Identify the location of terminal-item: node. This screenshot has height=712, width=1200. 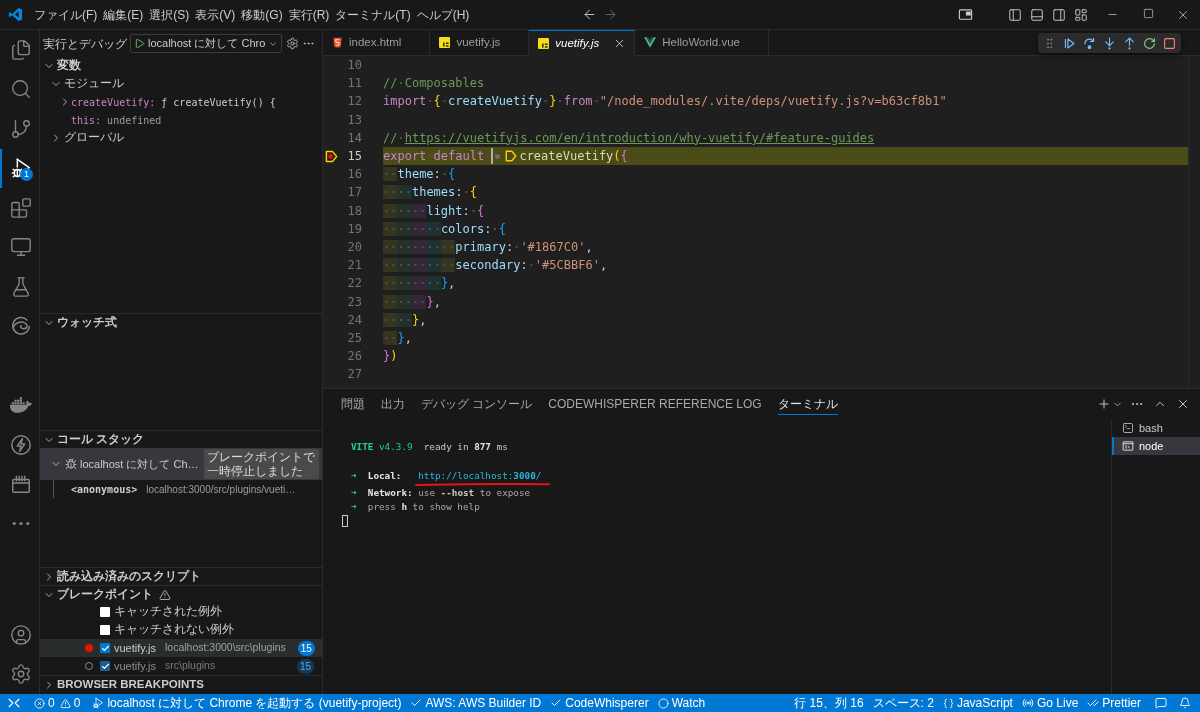
(1156, 446).